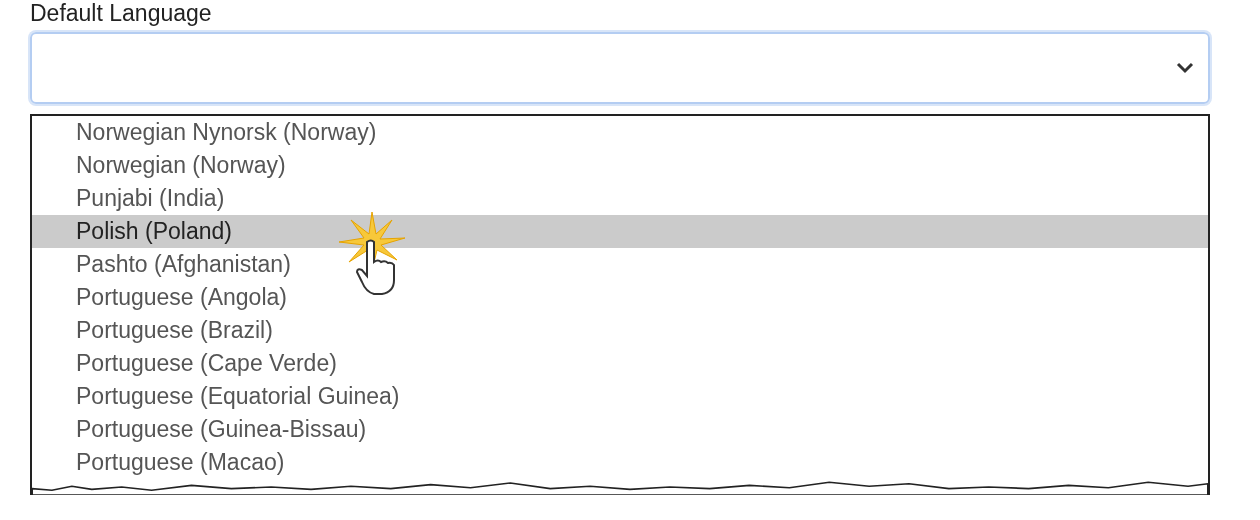 The height and width of the screenshot is (520, 1260). What do you see at coordinates (620, 330) in the screenshot?
I see `dropdown-option: Portuguese (Brazil)` at bounding box center [620, 330].